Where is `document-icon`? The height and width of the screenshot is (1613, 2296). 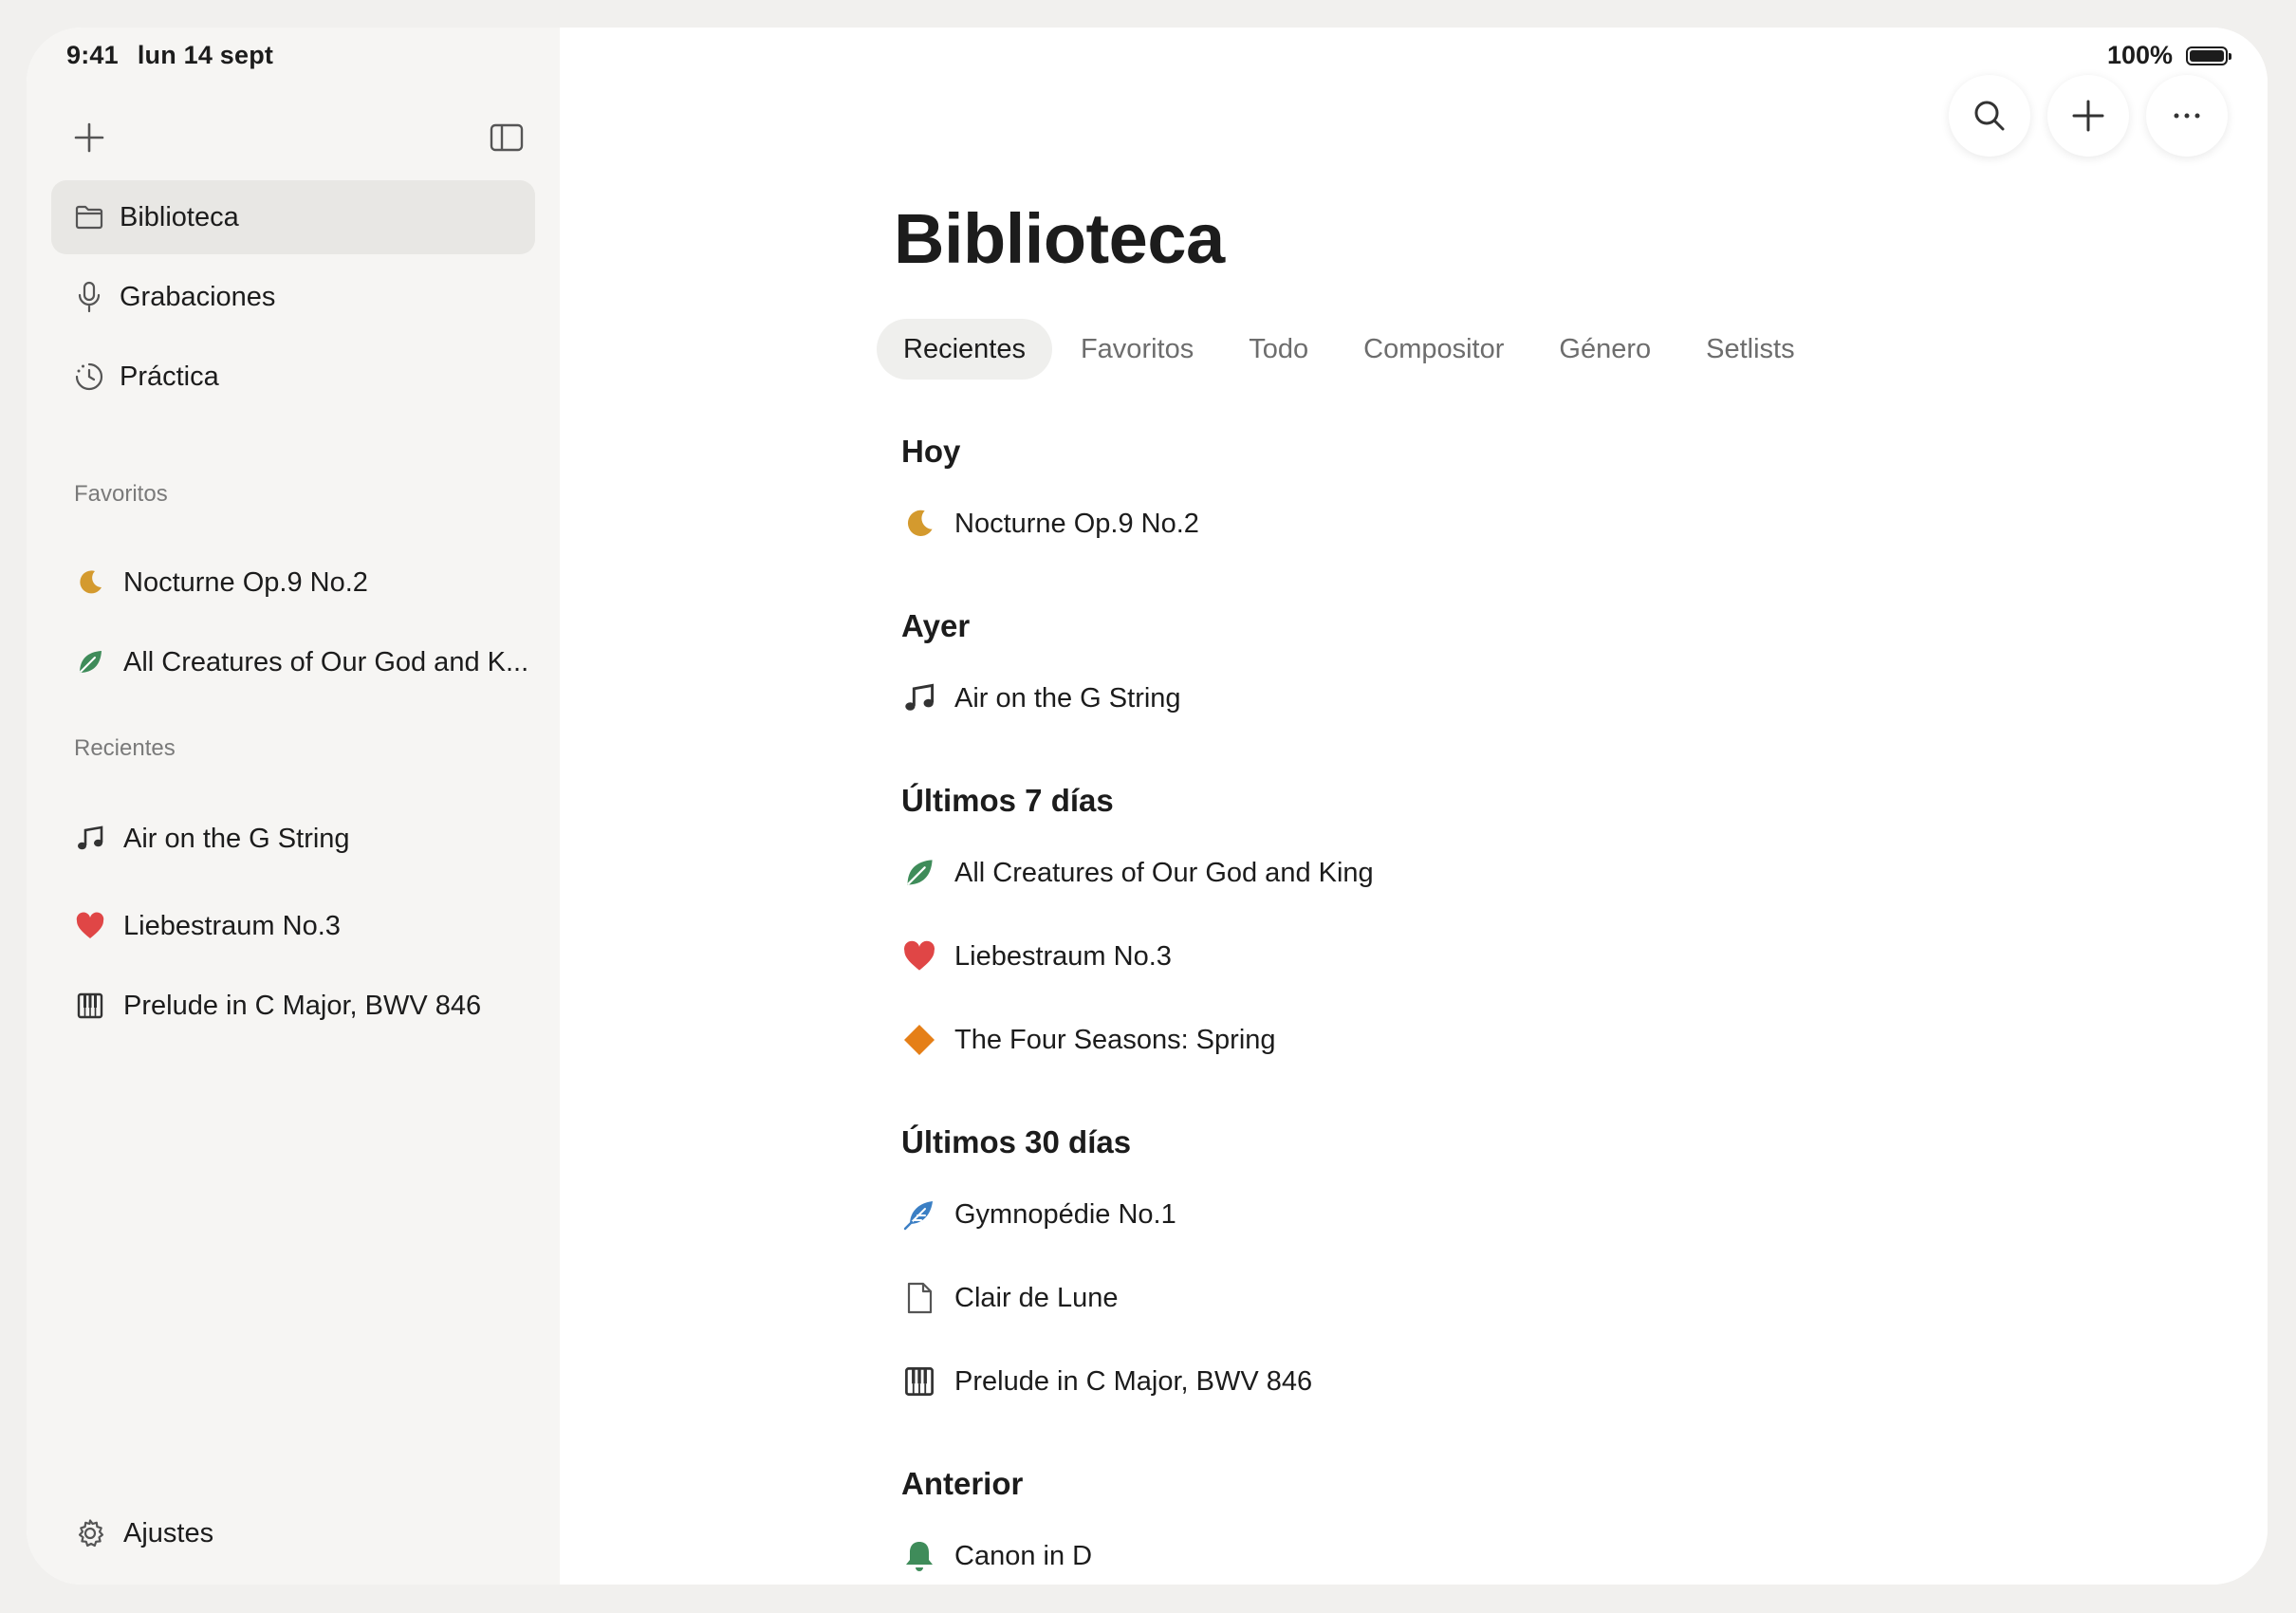
document-icon is located at coordinates (919, 1298).